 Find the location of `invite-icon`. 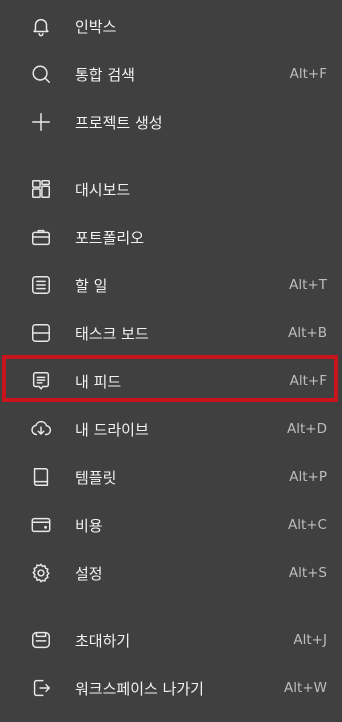

invite-icon is located at coordinates (41, 640).